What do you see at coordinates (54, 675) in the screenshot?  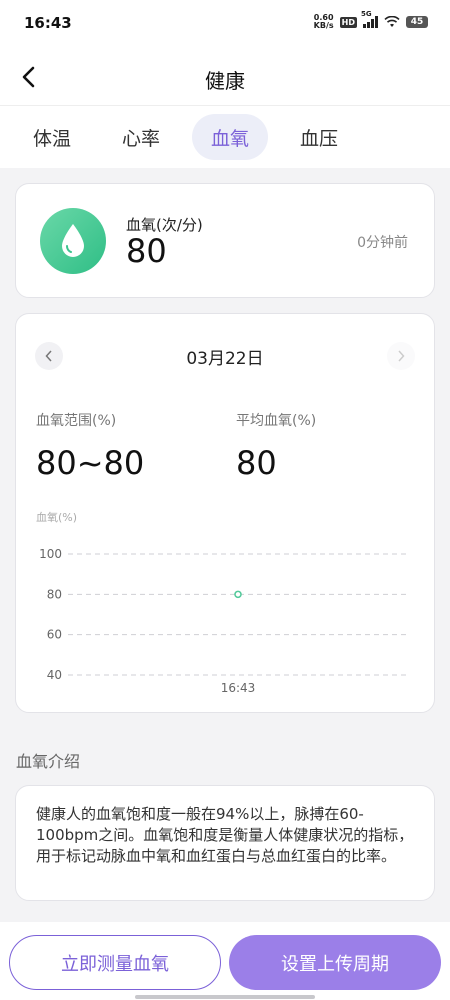 I see `chart-y-tick-label: 40` at bounding box center [54, 675].